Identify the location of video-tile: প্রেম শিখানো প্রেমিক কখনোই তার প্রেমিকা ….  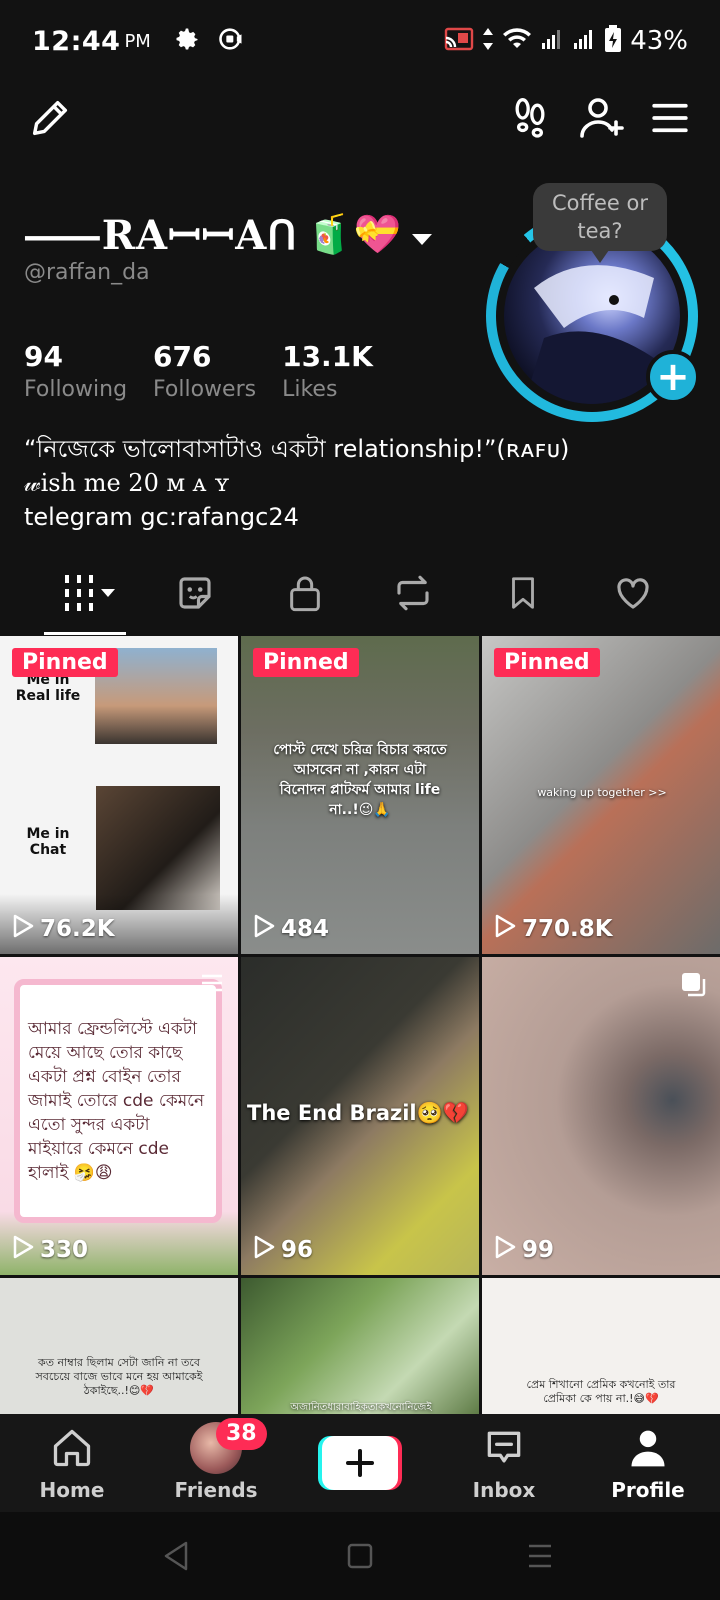
(601, 1347).